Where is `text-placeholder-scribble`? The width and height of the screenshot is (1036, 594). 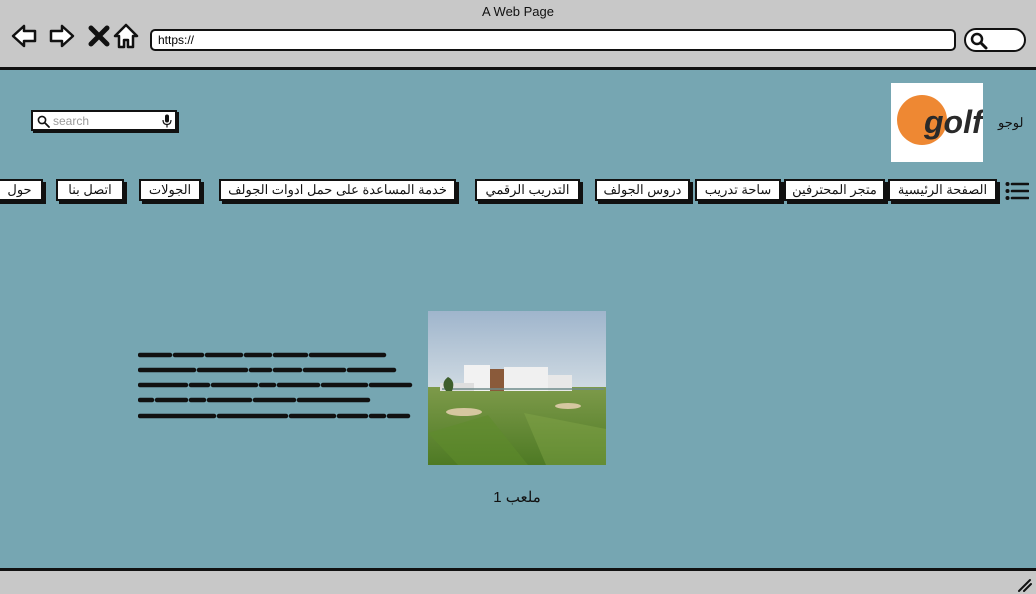 text-placeholder-scribble is located at coordinates (275, 385).